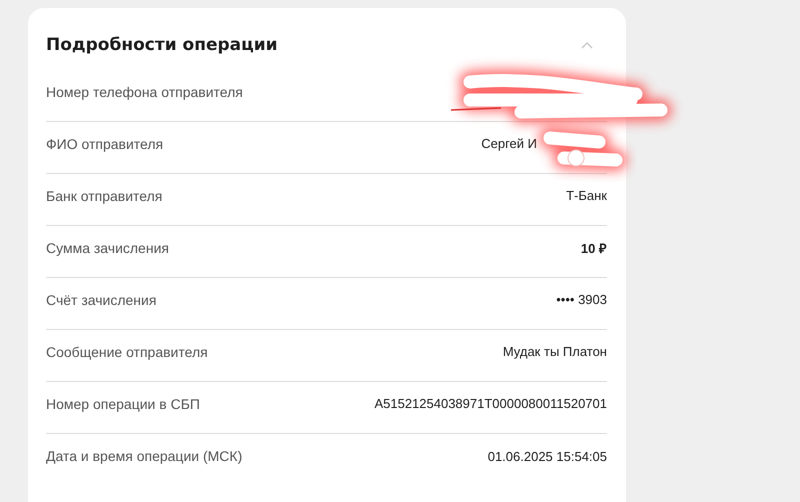  Describe the element at coordinates (105, 144) in the screenshot. I see `field-label: ФИО отправителя` at that location.